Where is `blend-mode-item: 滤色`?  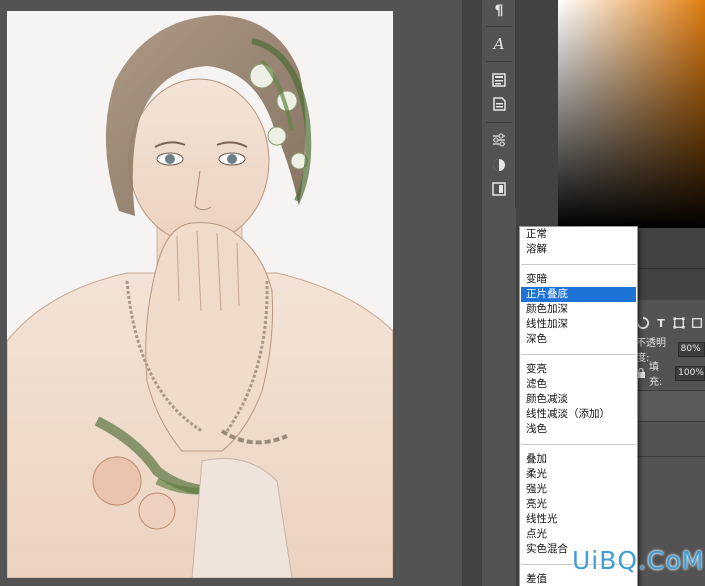 blend-mode-item: 滤色 is located at coordinates (578, 384).